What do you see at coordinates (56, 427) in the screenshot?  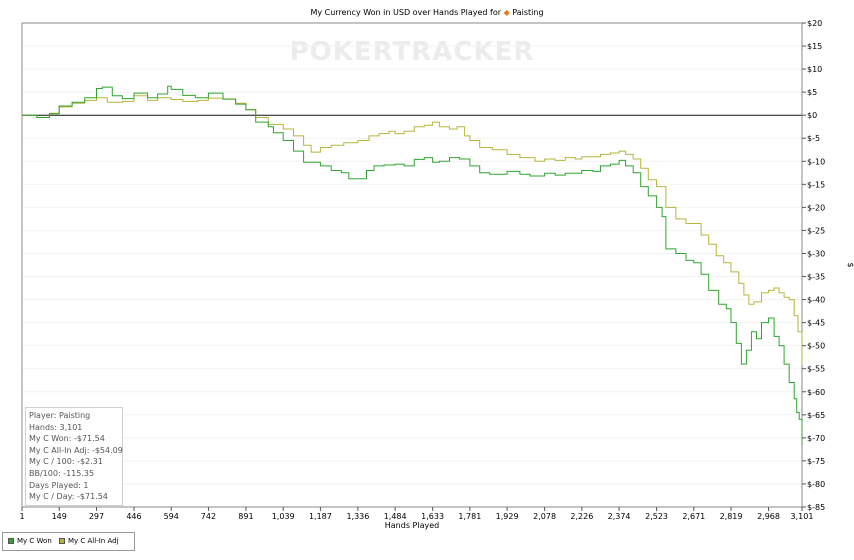 I see `stats-hands: Hands: 3,101` at bounding box center [56, 427].